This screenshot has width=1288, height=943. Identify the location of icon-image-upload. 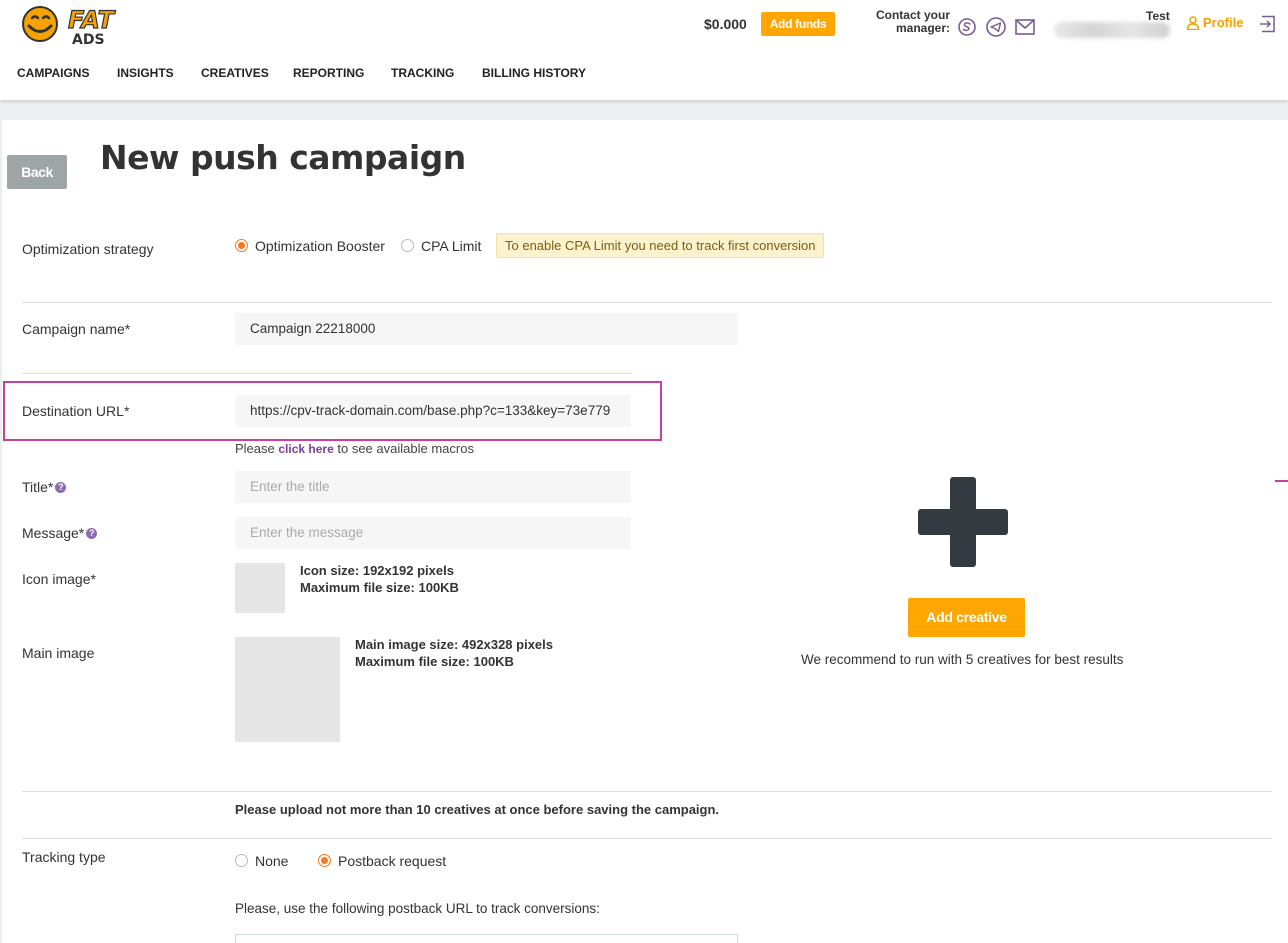
(260, 588).